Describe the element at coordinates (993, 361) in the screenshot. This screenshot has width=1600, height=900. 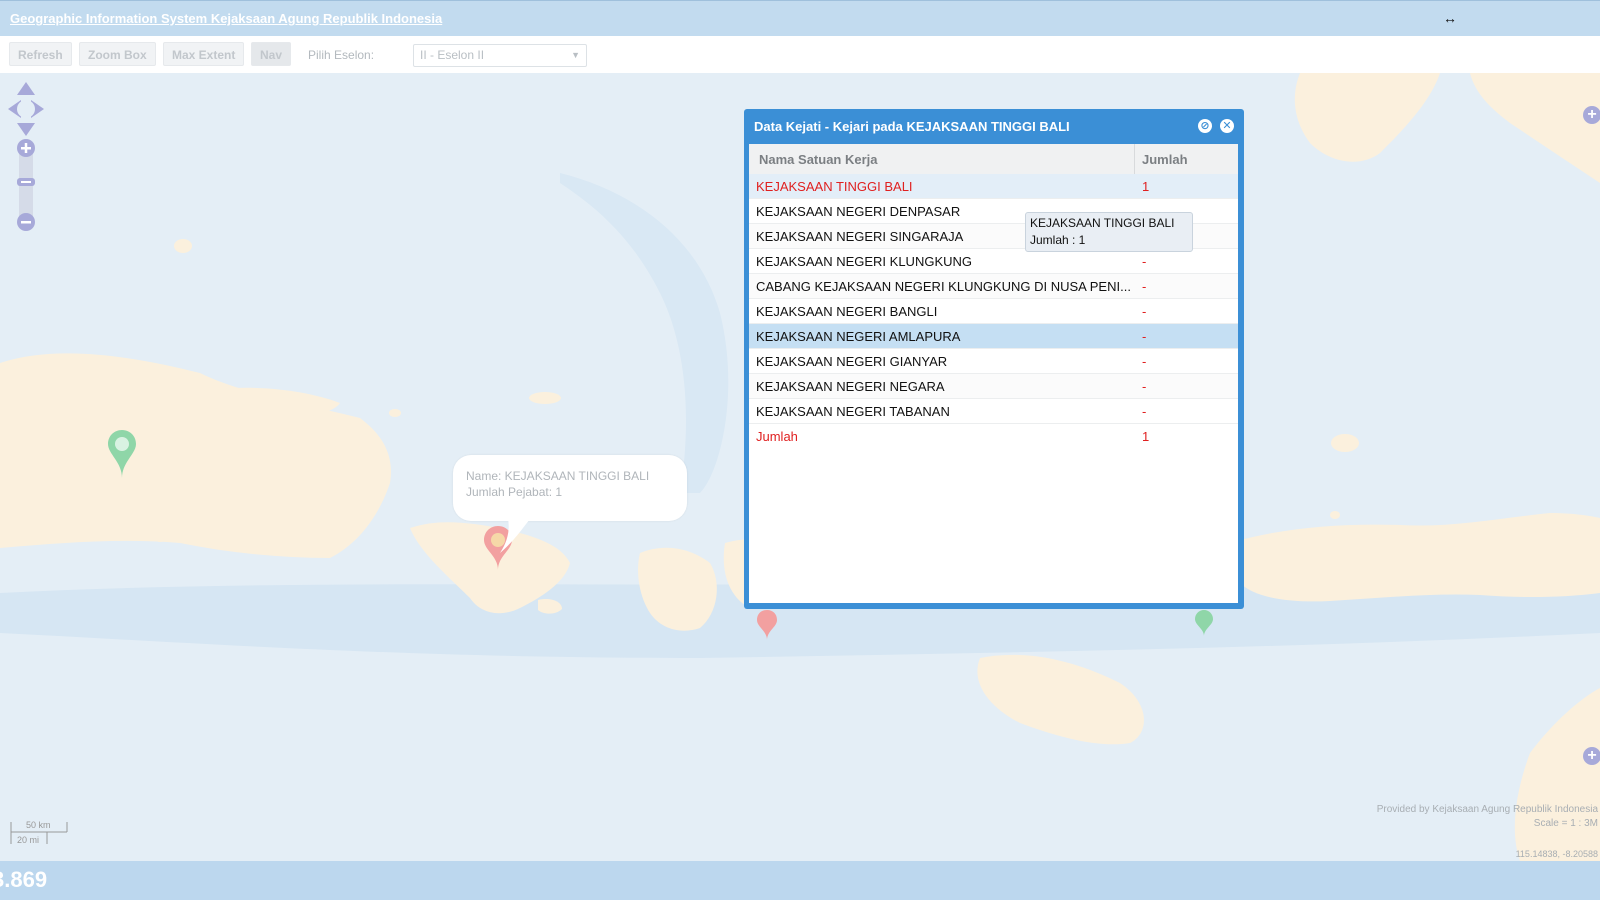
I see `table-row: KEJAKSAAN NEGERI GIANYAR -` at that location.